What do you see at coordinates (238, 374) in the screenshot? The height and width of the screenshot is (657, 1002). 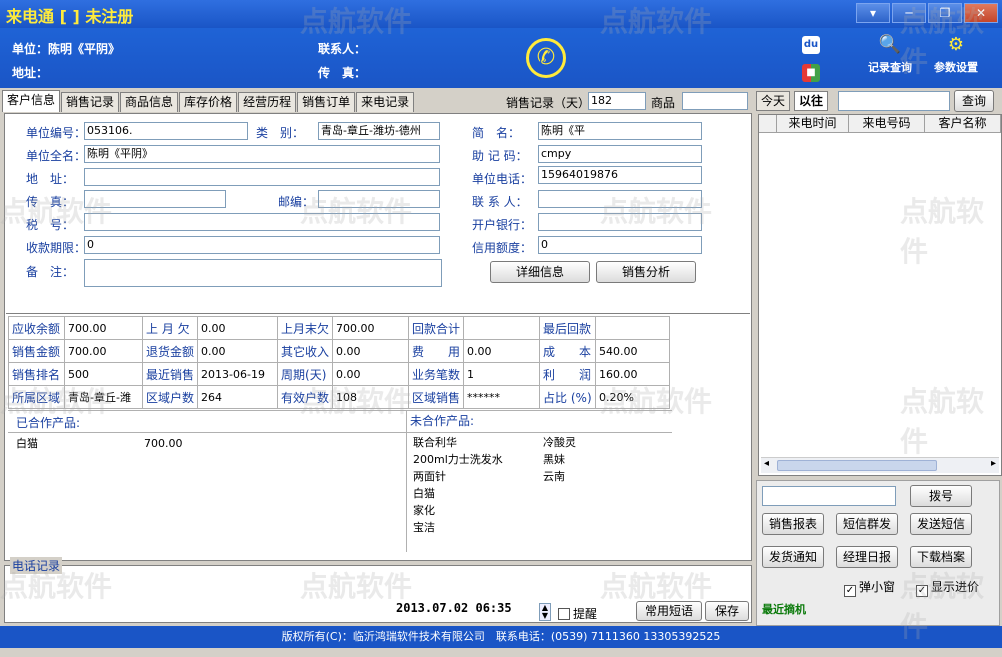 I see `stat-value: 2013-06-19` at bounding box center [238, 374].